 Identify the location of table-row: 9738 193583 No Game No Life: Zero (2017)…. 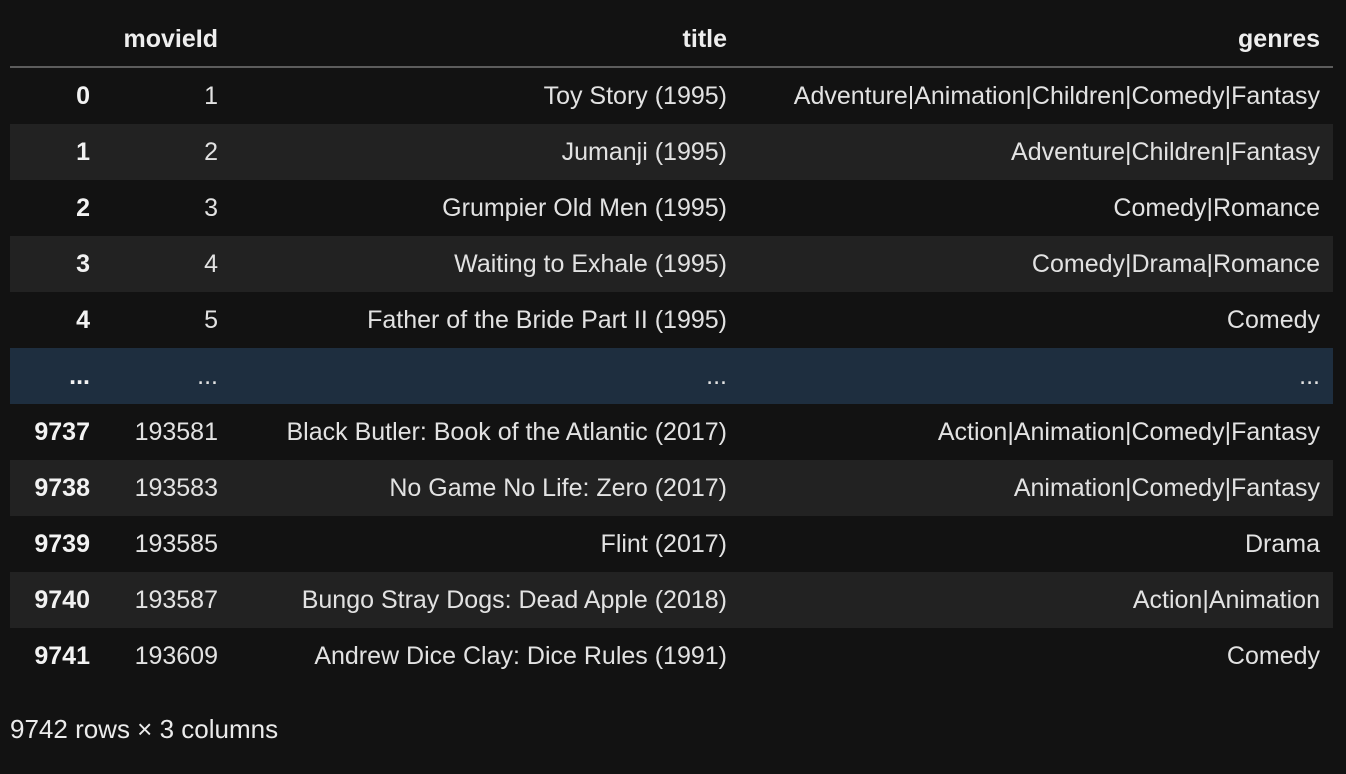
(671, 488).